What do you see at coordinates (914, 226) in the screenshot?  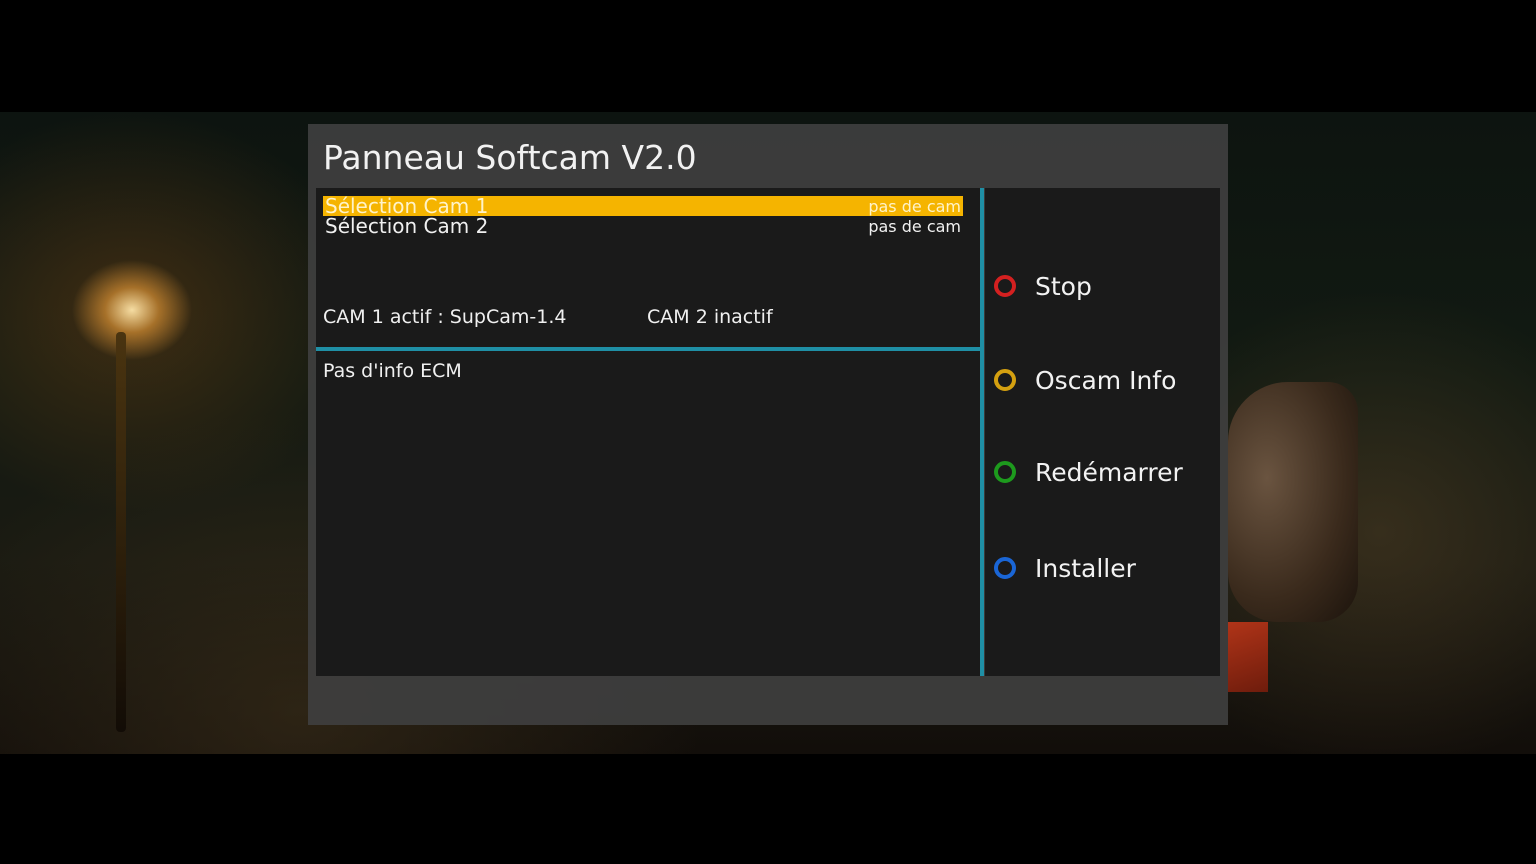 I see `cam-2-value: pas de cam` at bounding box center [914, 226].